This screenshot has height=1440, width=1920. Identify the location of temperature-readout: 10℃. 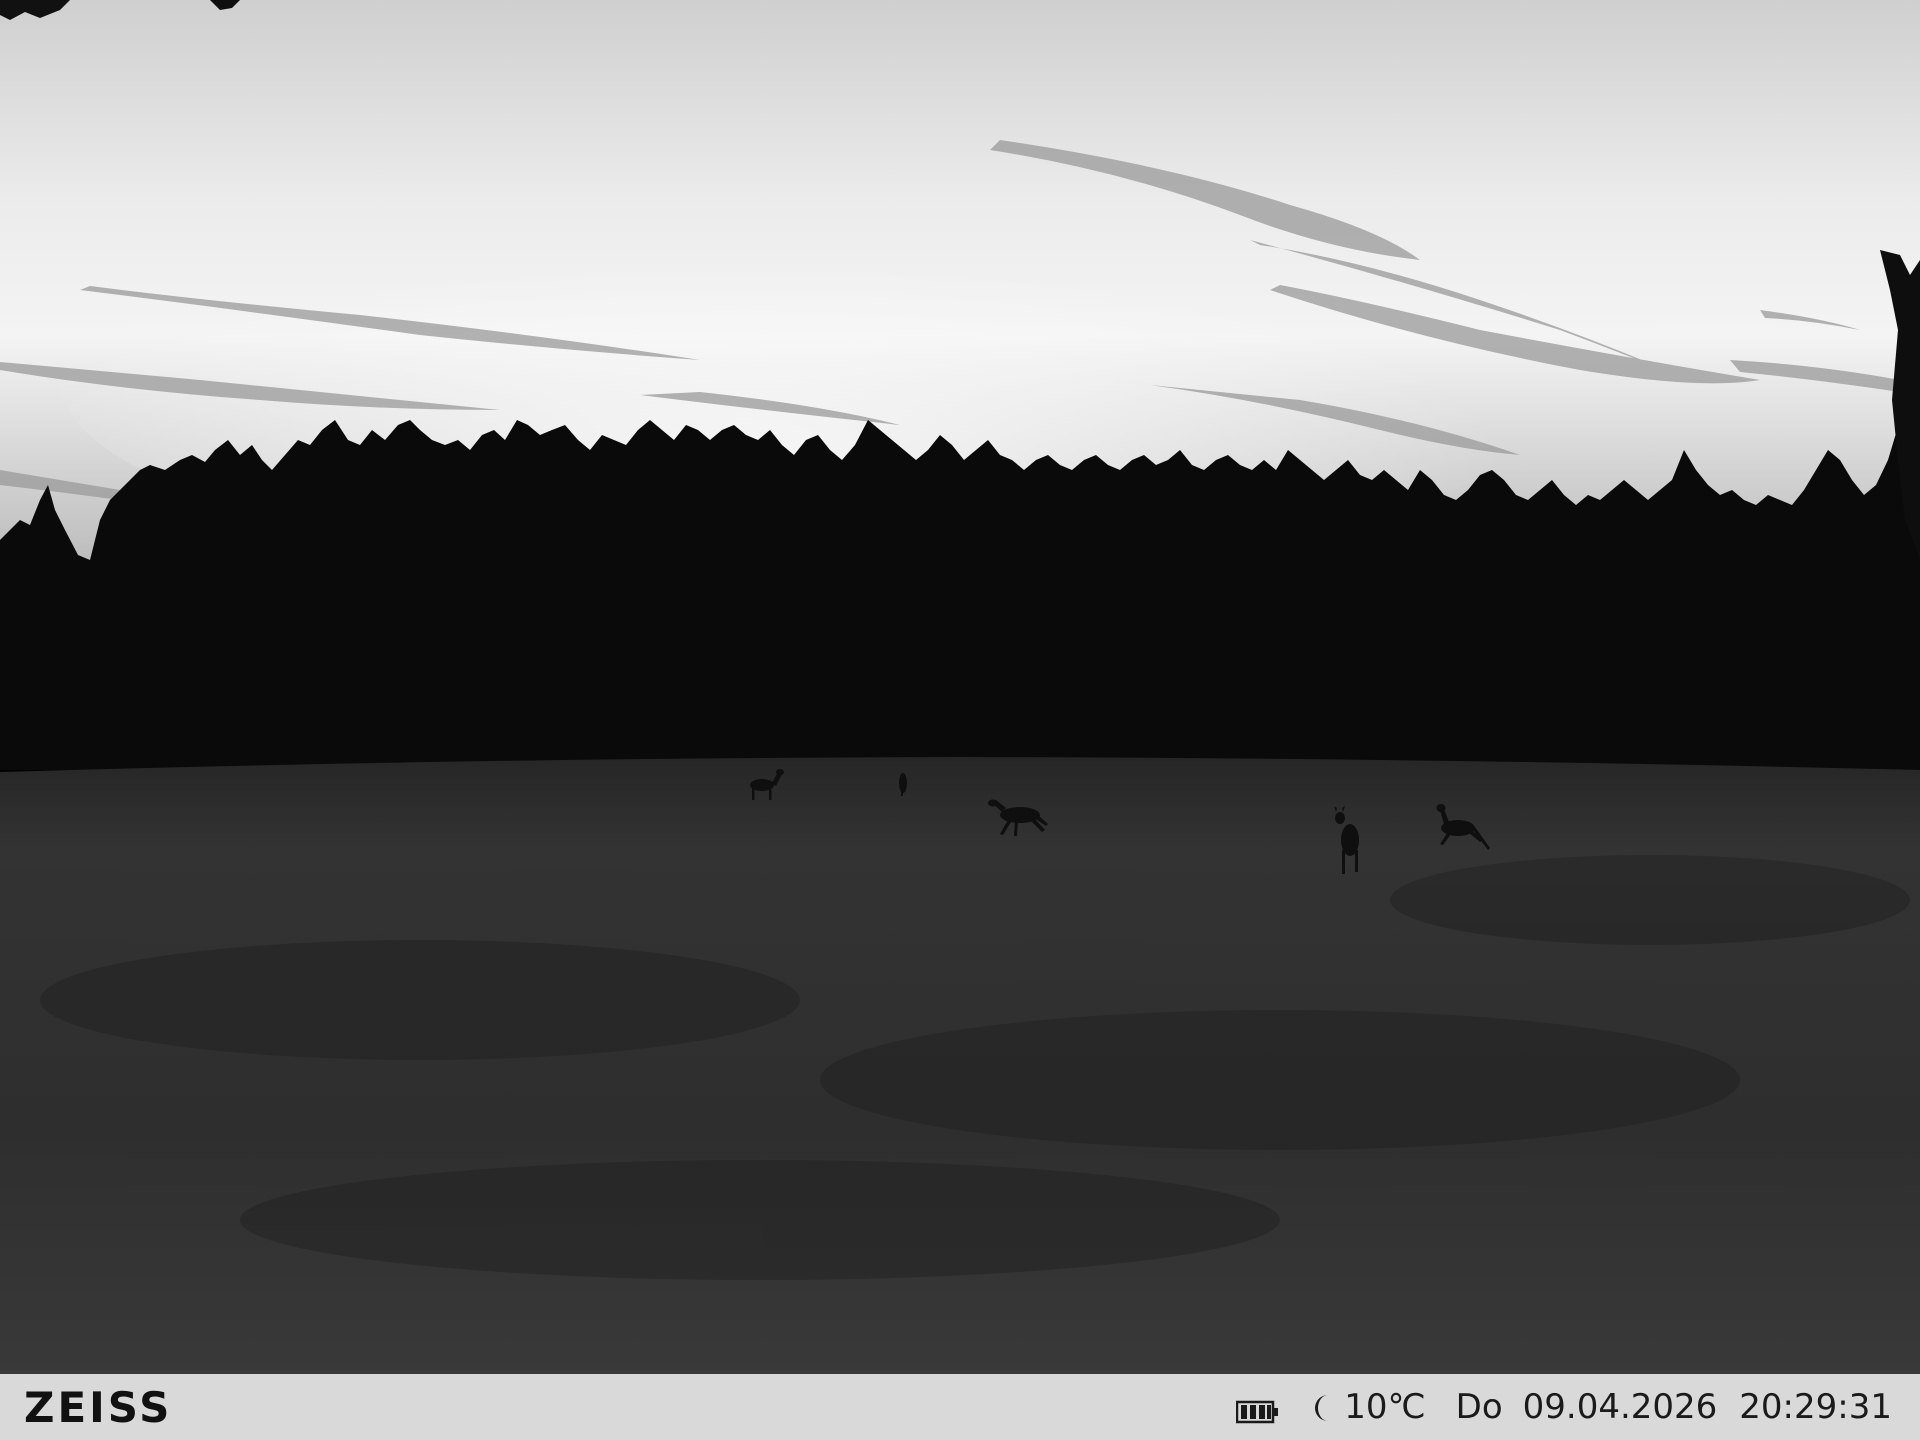
(1385, 1407).